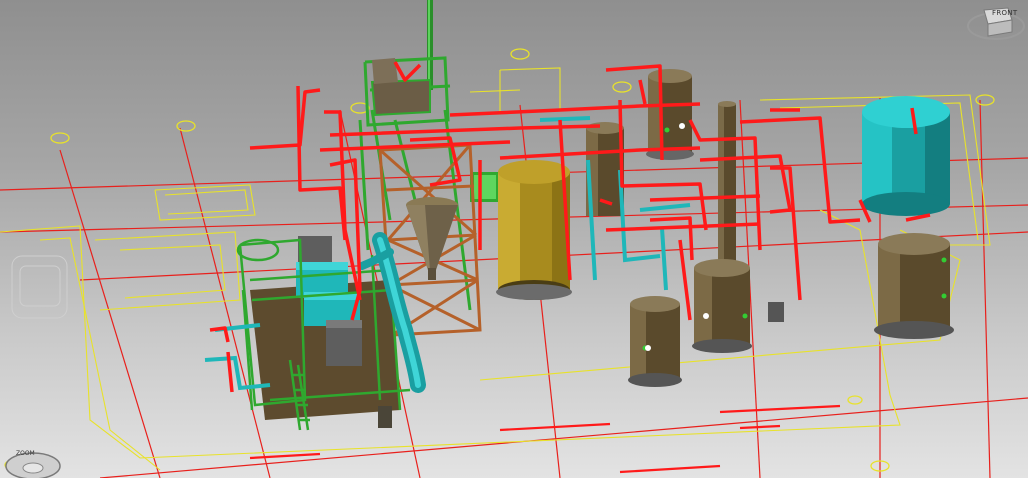  Describe the element at coordinates (1004, 13) in the screenshot. I see `viewcube-face-label: FRONT` at that location.